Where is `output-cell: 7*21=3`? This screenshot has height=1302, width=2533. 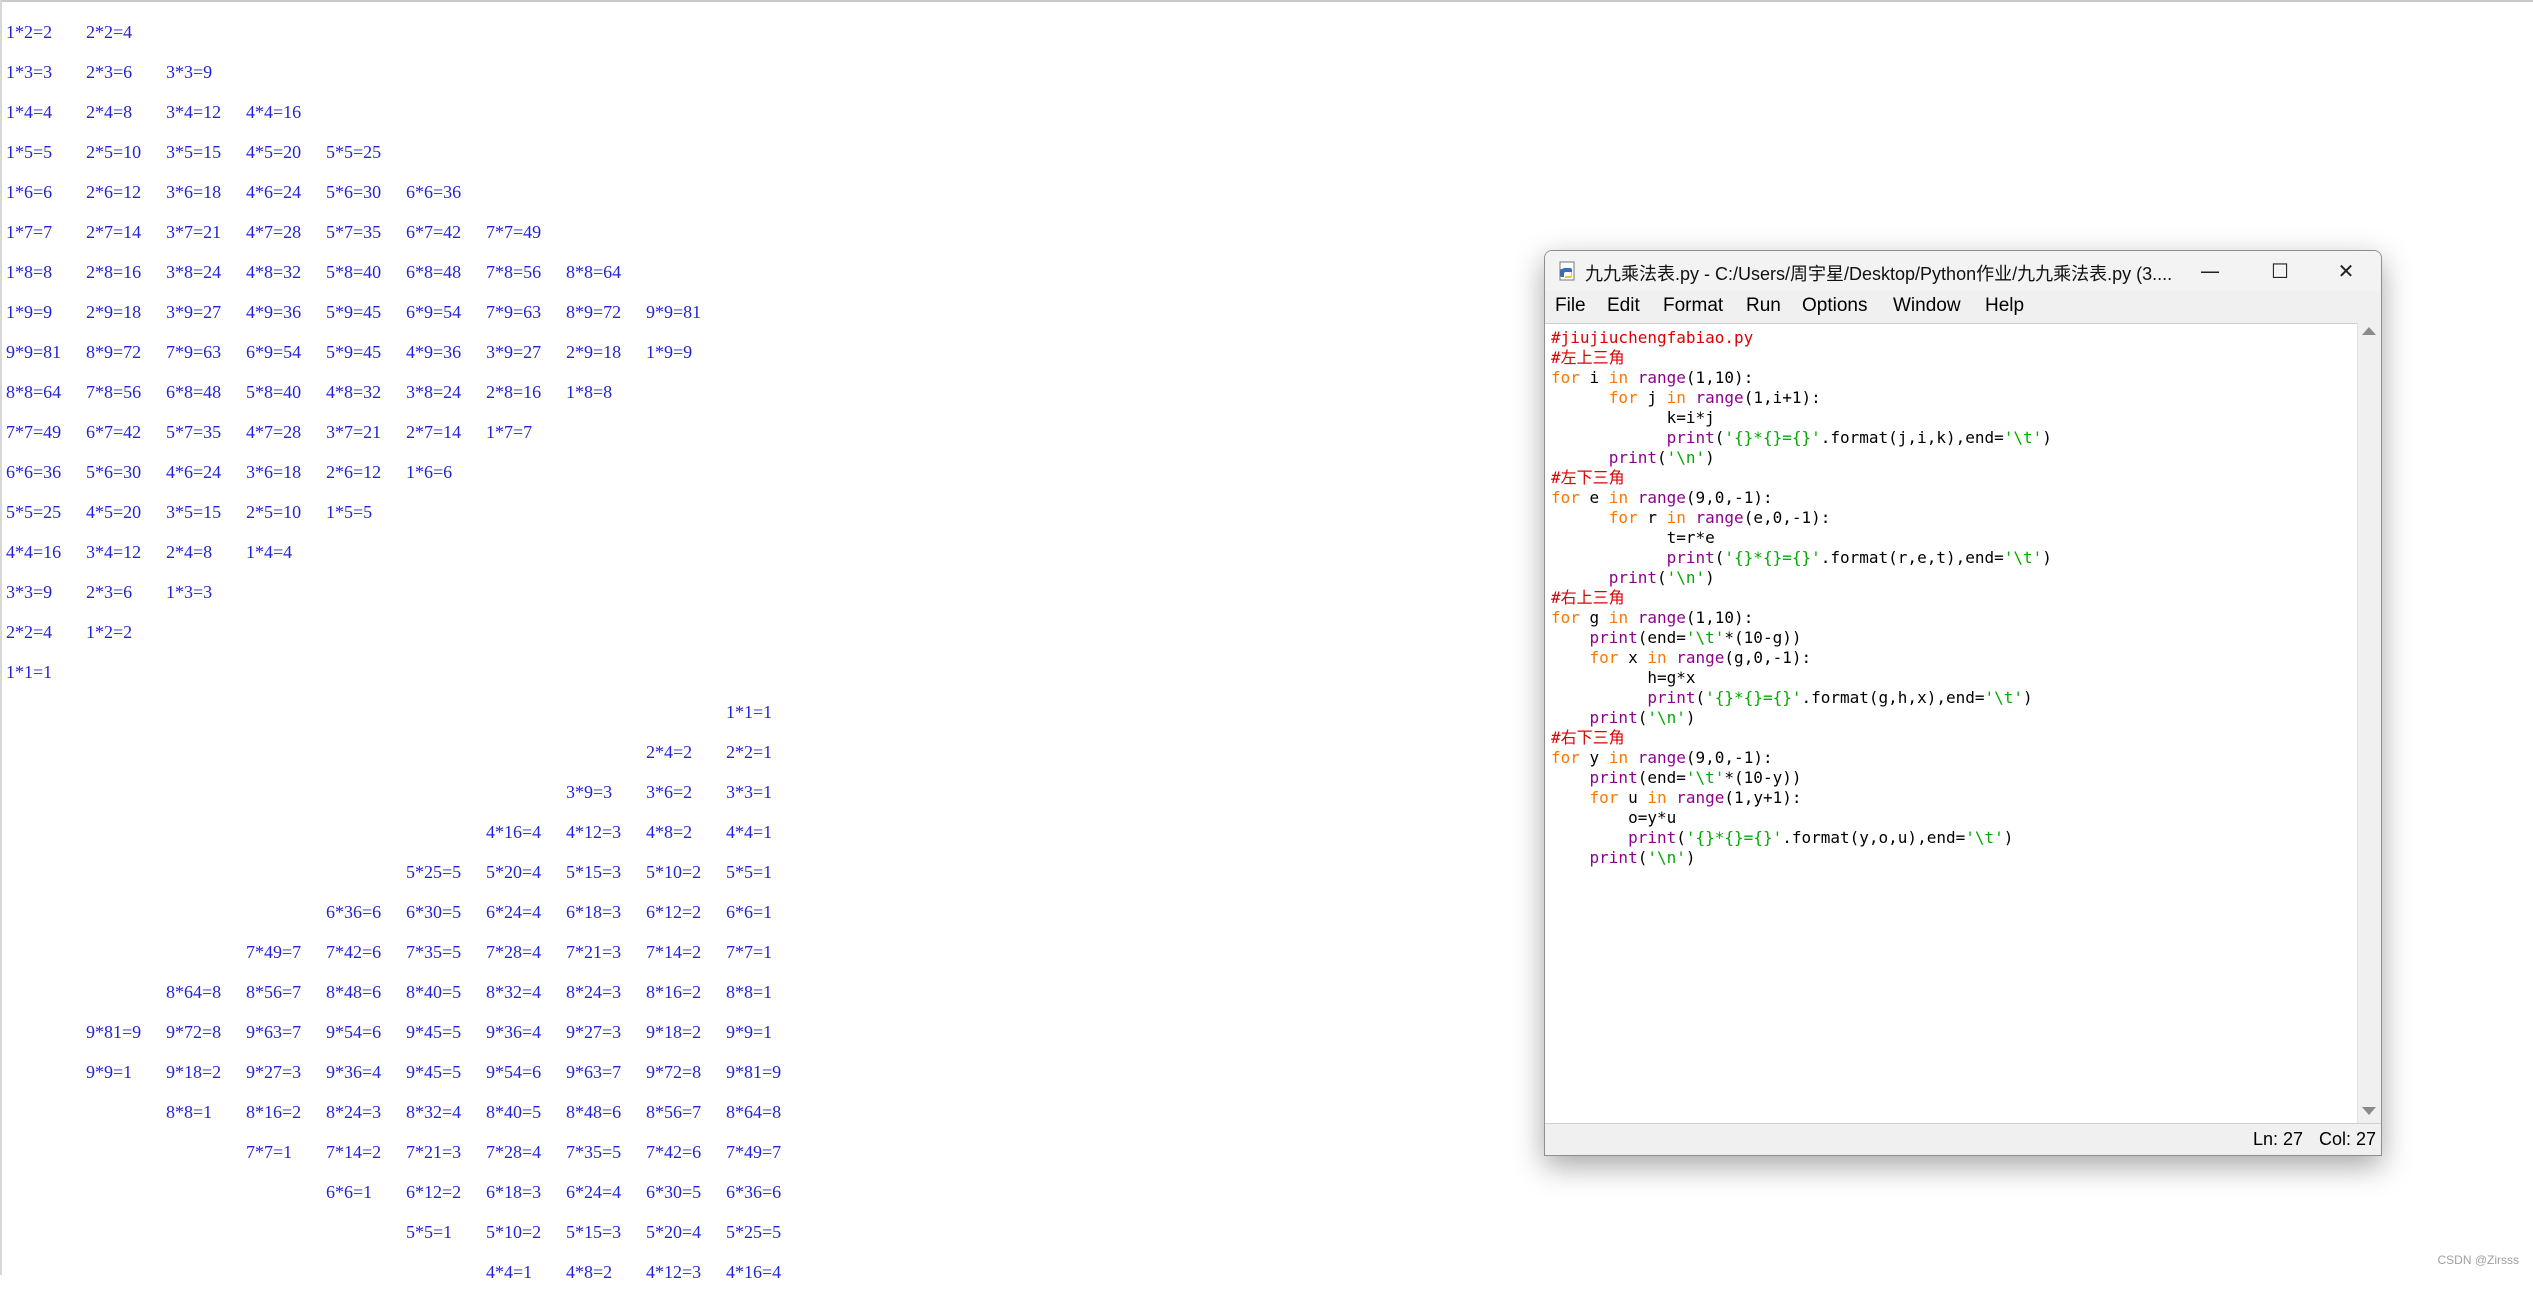
output-cell: 7*21=3 is located at coordinates (594, 952).